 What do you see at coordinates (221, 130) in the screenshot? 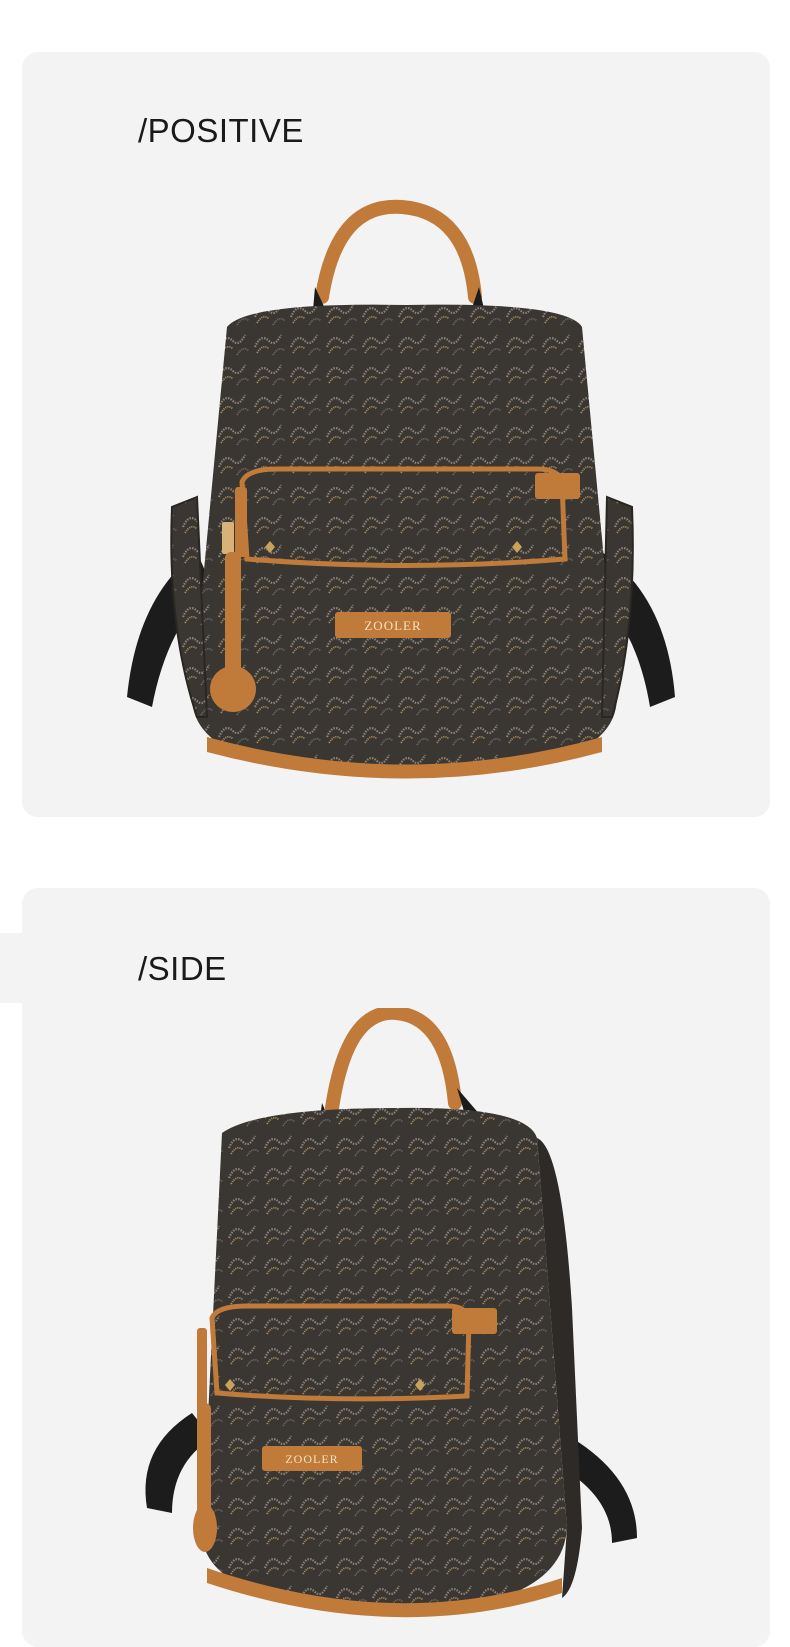
I see `section-label-positive: /POSITIVE` at bounding box center [221, 130].